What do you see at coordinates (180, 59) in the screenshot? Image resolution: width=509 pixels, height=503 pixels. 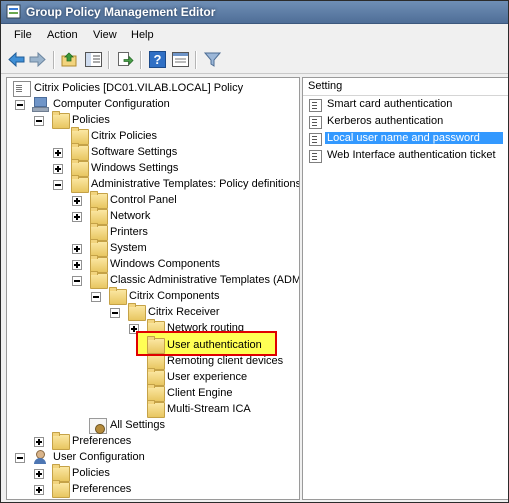 I see `properties-icon` at bounding box center [180, 59].